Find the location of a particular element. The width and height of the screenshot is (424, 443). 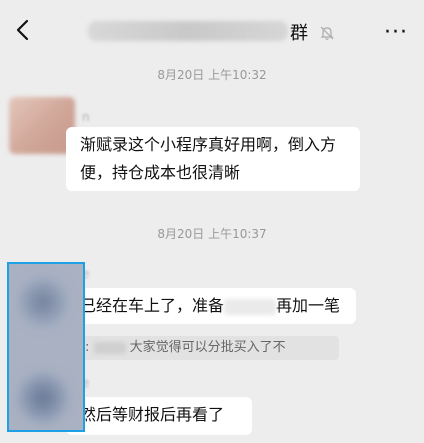

message-text-part: 已经在车上了，准备 is located at coordinates (152, 305).